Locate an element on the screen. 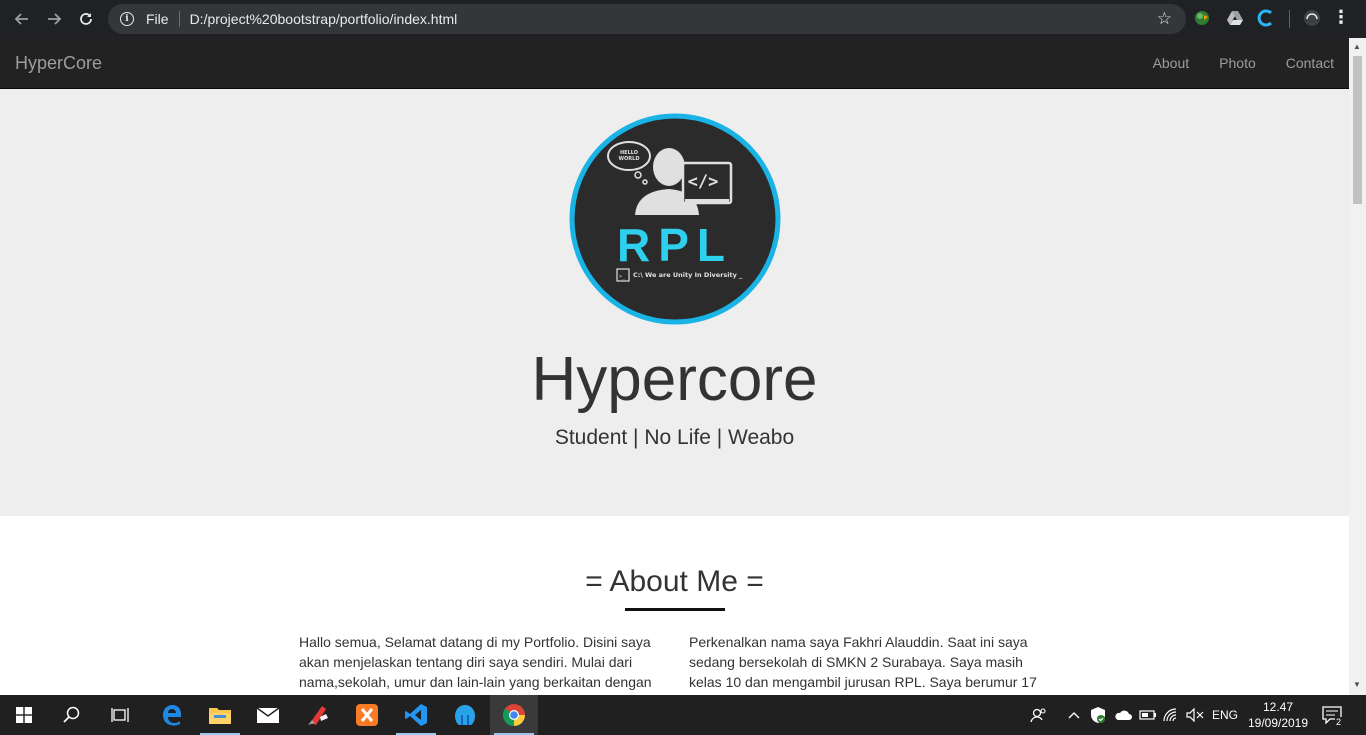 The width and height of the screenshot is (1366, 735). tray-volume is located at coordinates (1195, 715).